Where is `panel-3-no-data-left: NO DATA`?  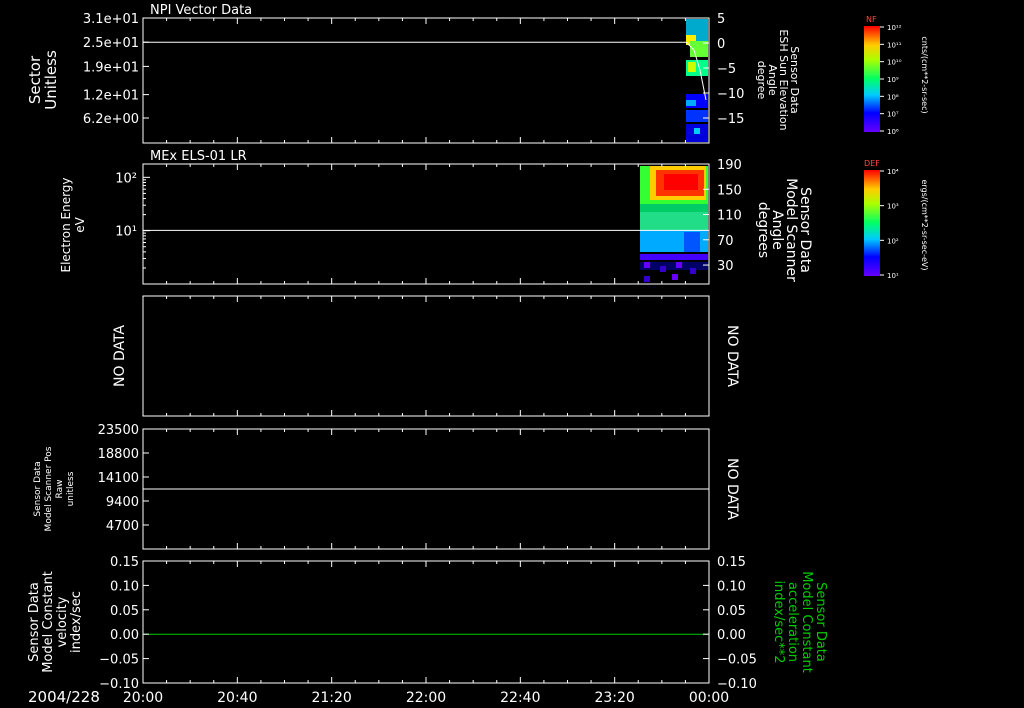 panel-3-no-data-left: NO DATA is located at coordinates (120, 356).